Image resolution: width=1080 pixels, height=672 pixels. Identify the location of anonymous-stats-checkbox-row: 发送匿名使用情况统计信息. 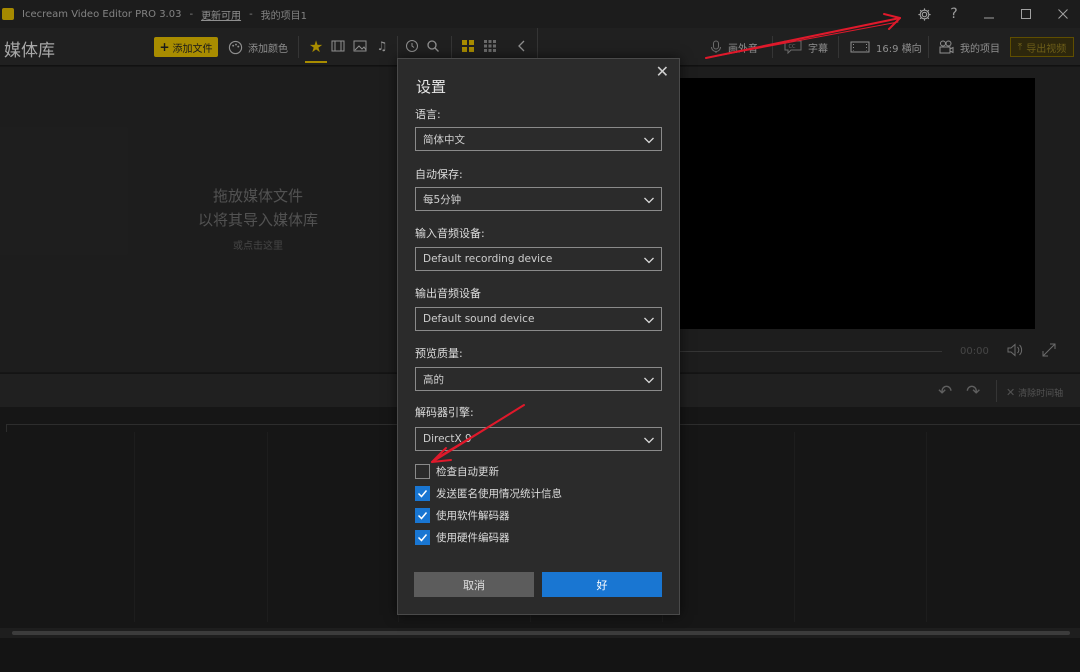
(488, 493).